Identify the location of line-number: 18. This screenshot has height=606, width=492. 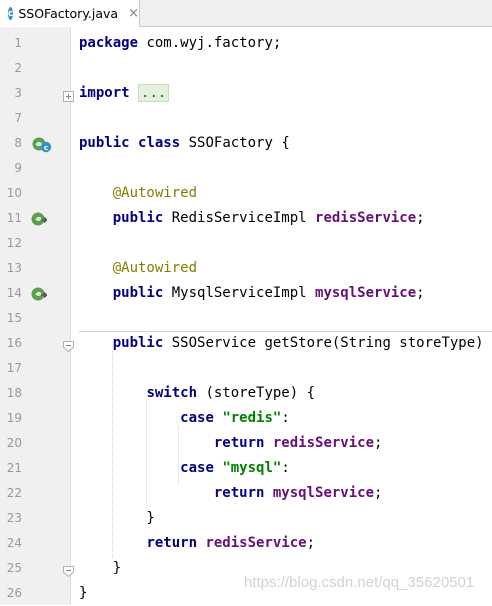
(11, 393).